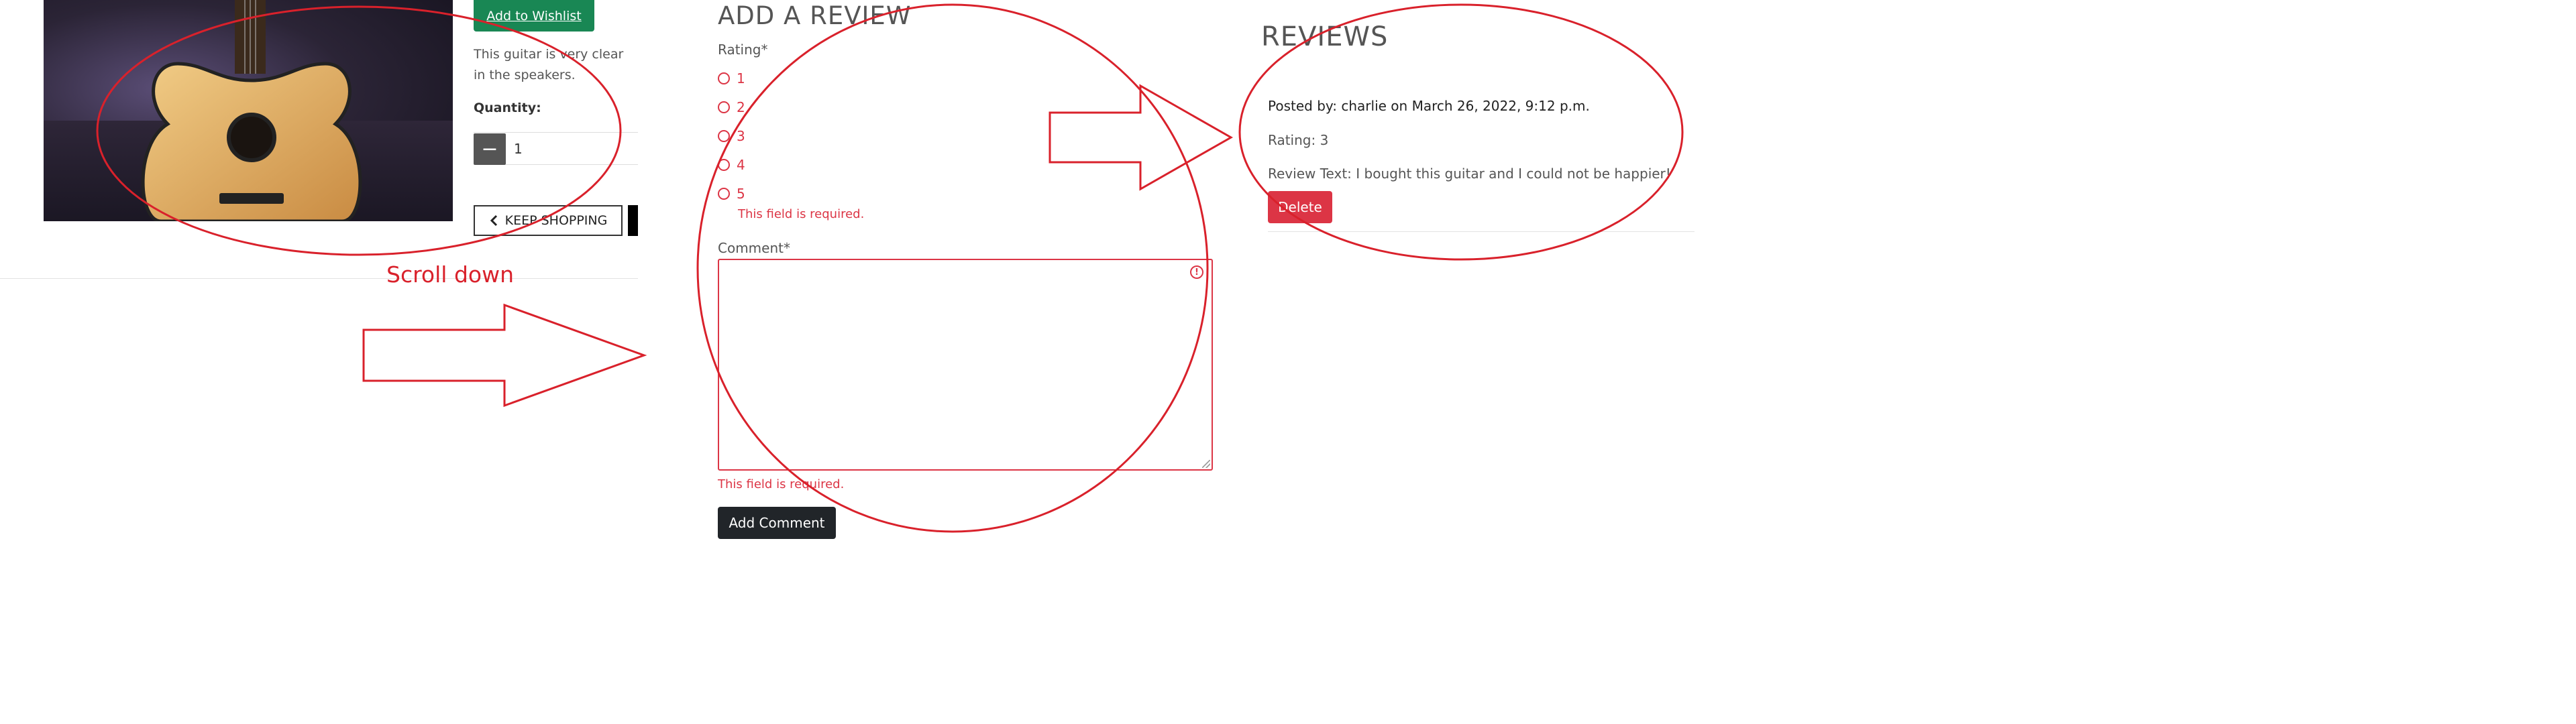 This screenshot has height=724, width=2576. Describe the element at coordinates (741, 78) in the screenshot. I see `rating-option-label: 1` at that location.